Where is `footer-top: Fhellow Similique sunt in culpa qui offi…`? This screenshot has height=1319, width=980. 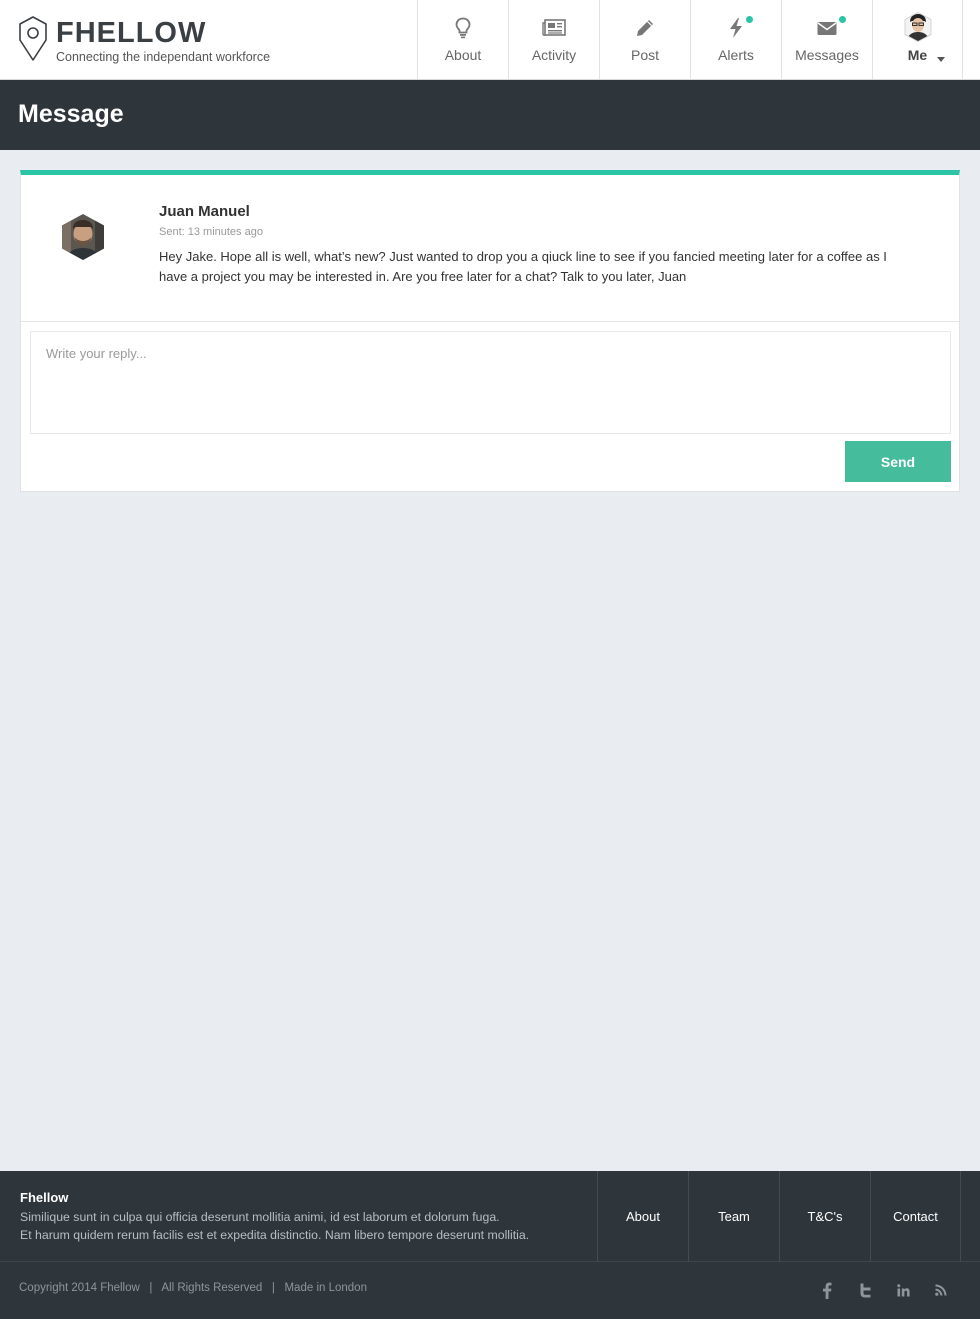
footer-top: Fhellow Similique sunt in culpa qui offi… is located at coordinates (490, 1216).